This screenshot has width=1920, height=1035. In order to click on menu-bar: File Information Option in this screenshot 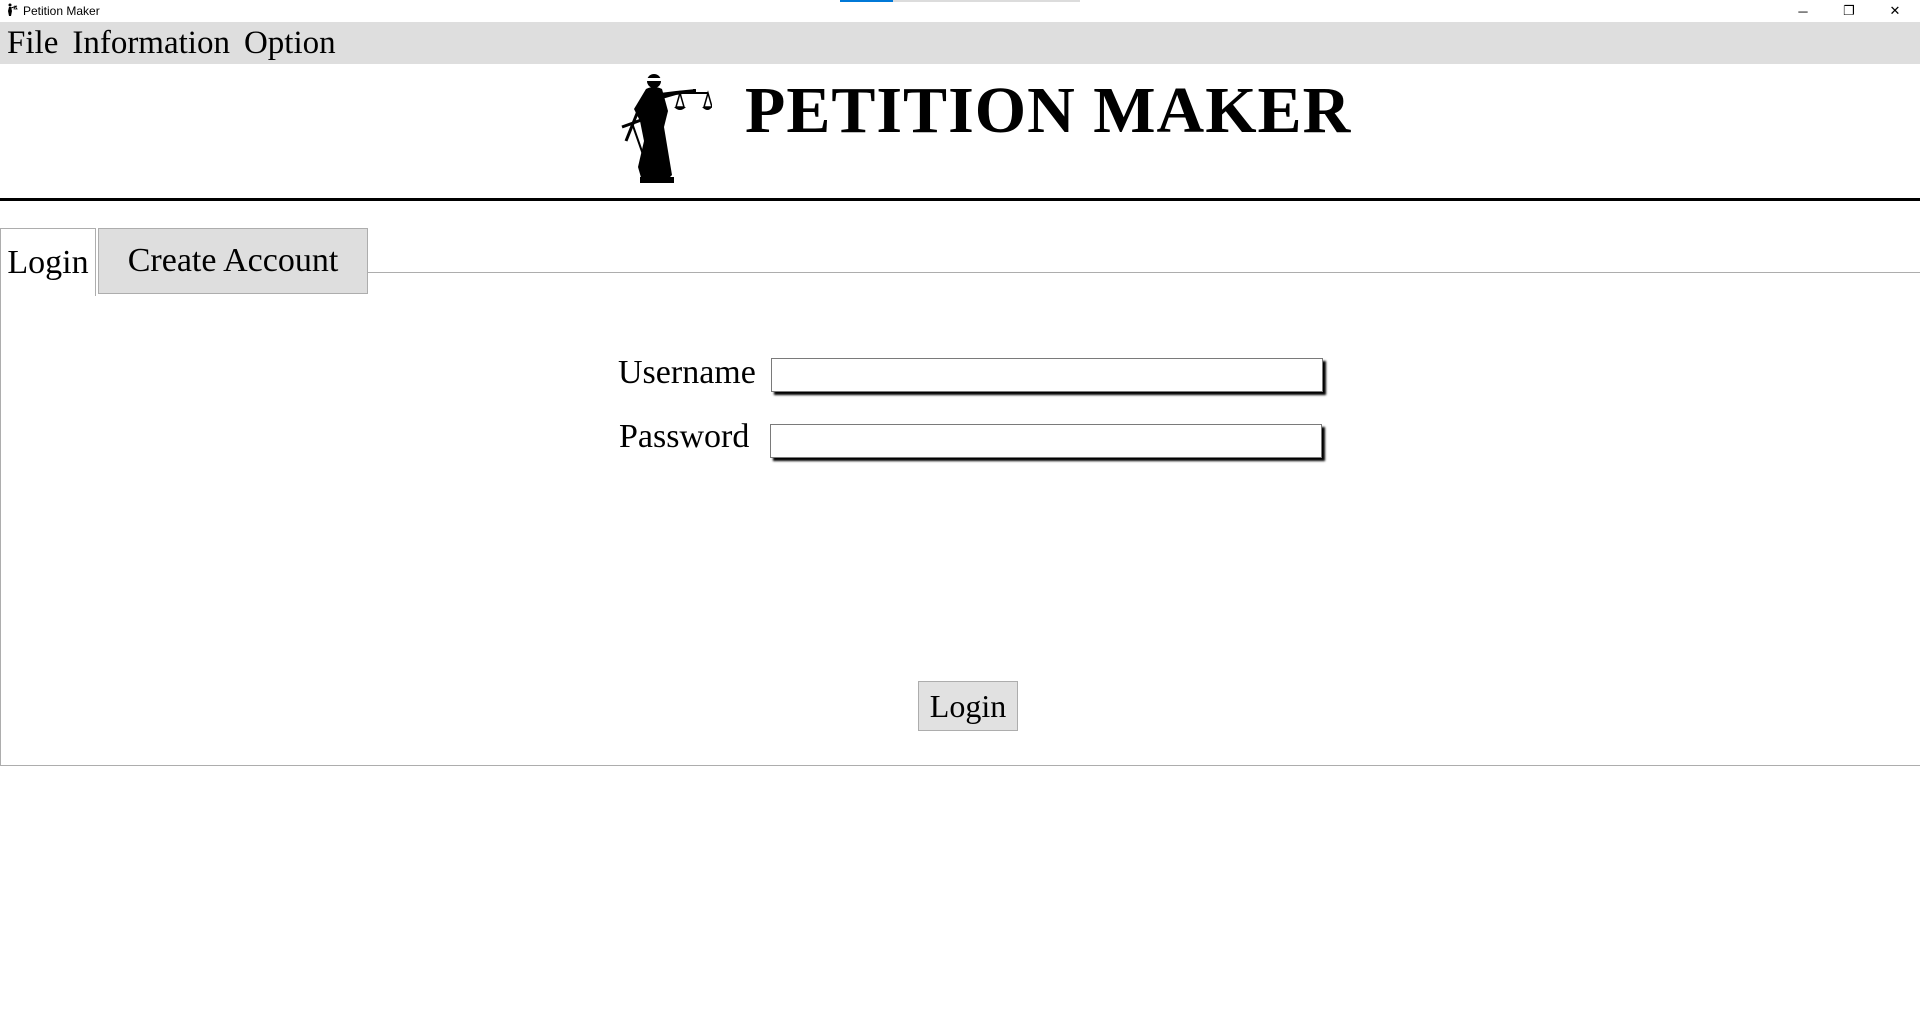, I will do `click(960, 43)`.